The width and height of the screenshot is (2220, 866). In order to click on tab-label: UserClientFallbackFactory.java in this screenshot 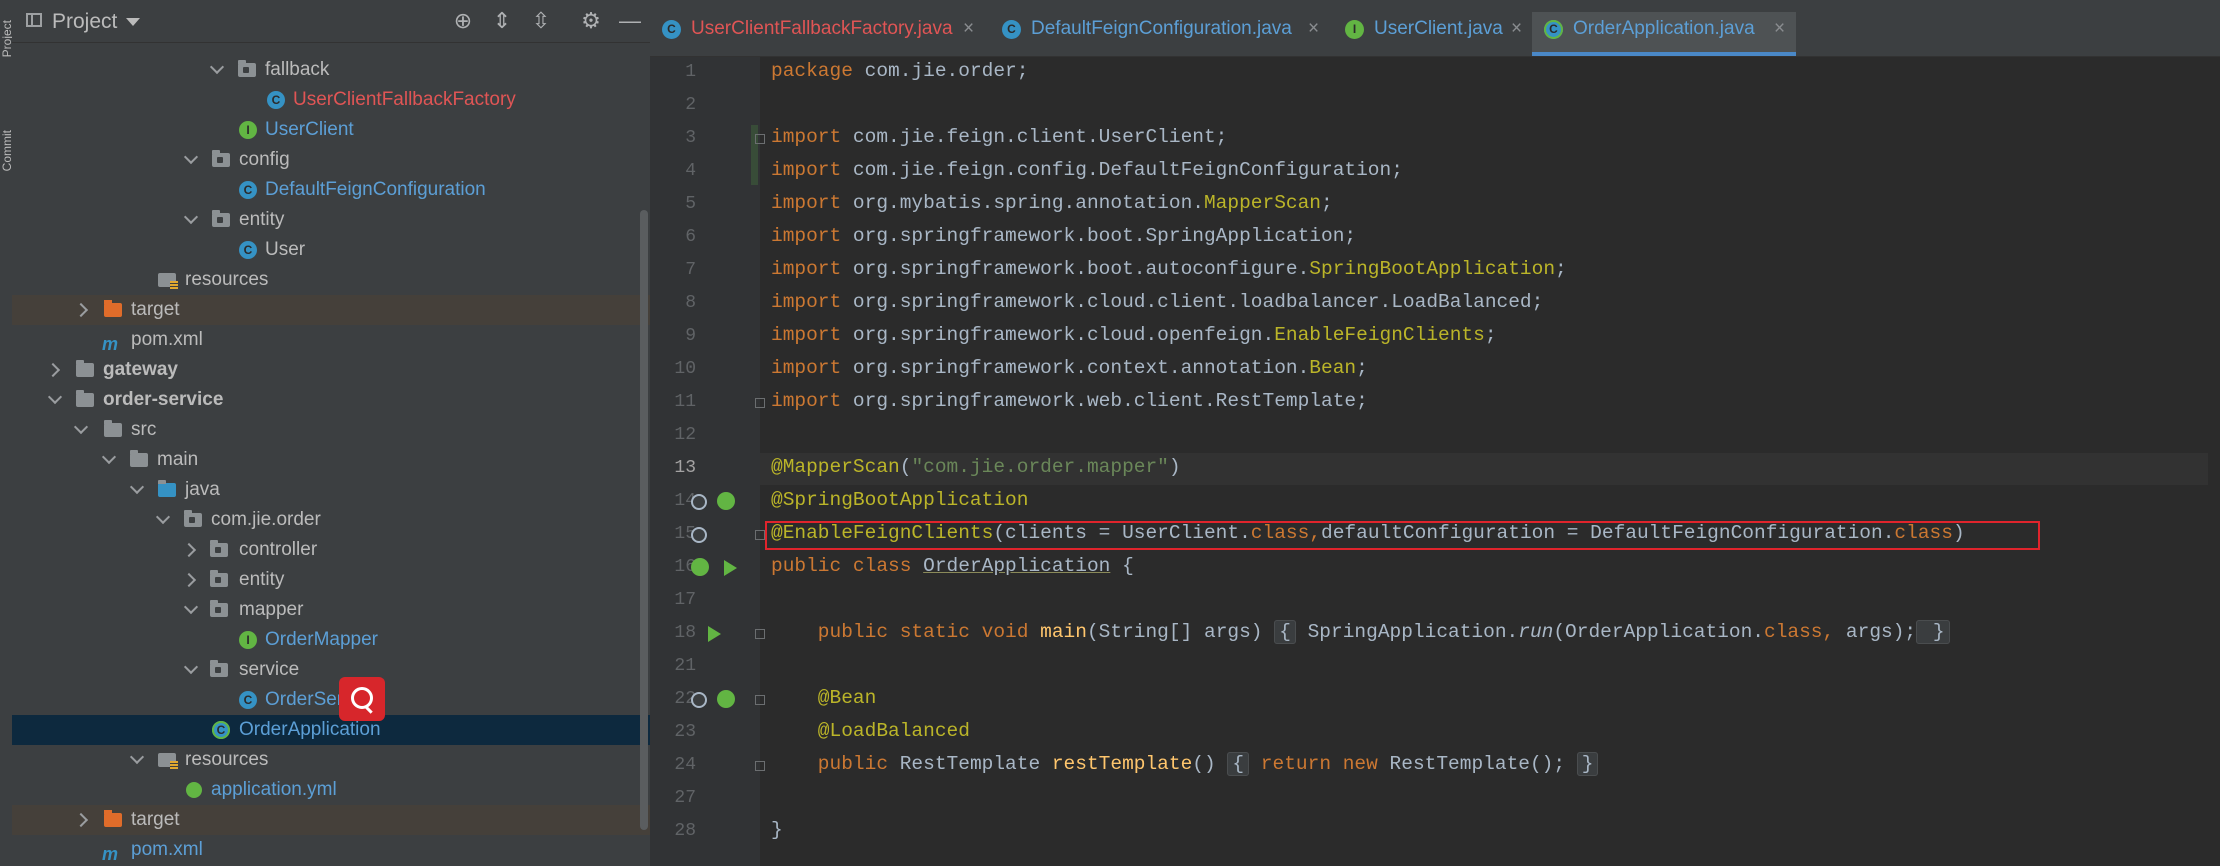, I will do `click(822, 28)`.